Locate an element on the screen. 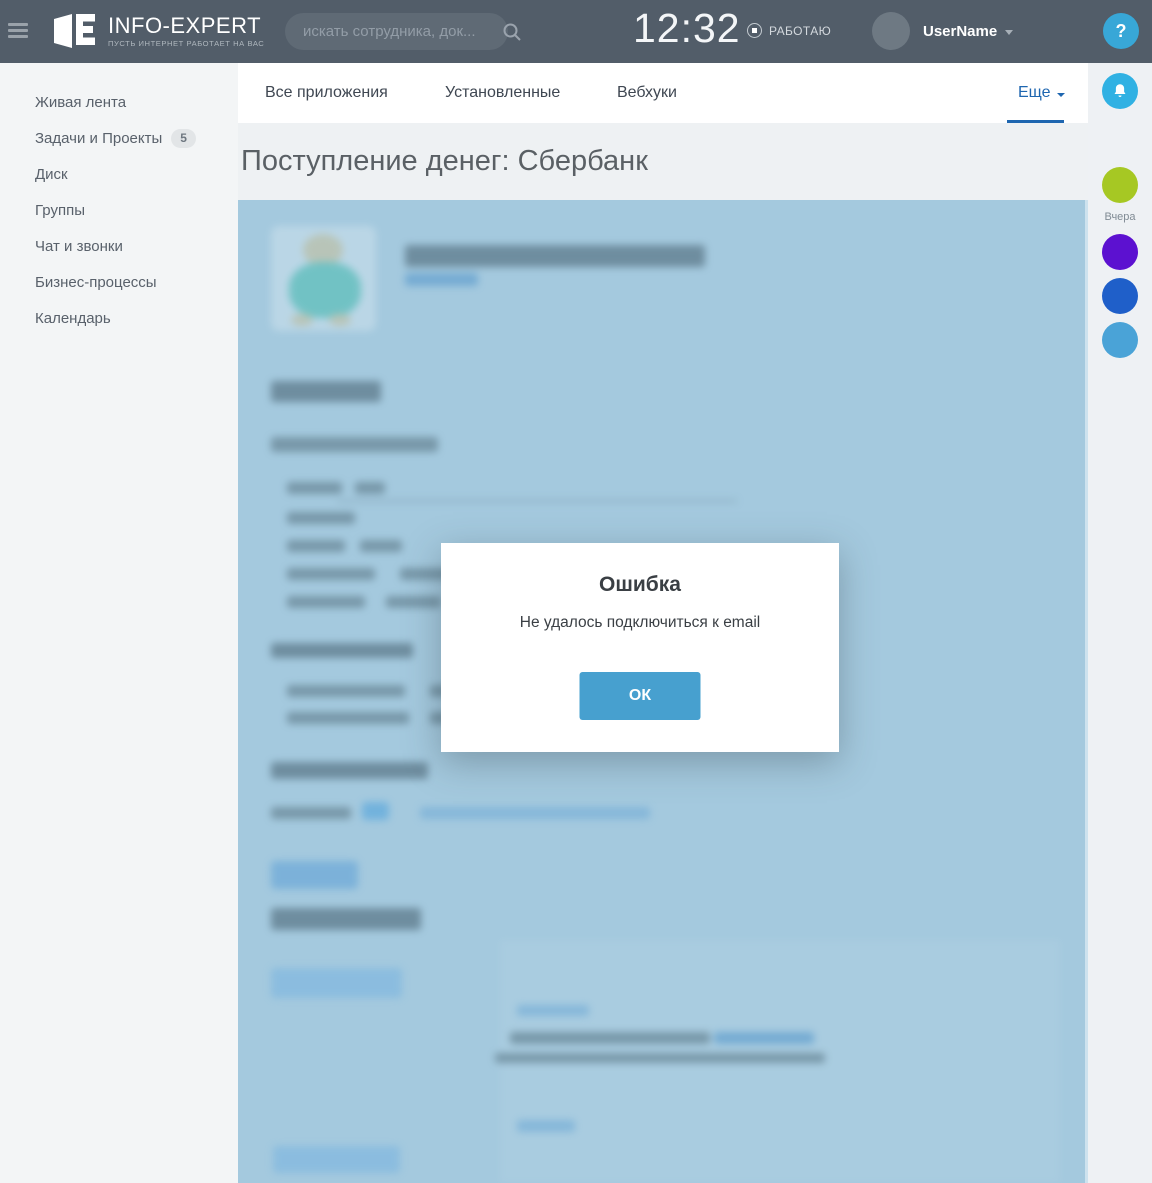  user-name: UserName is located at coordinates (960, 31).